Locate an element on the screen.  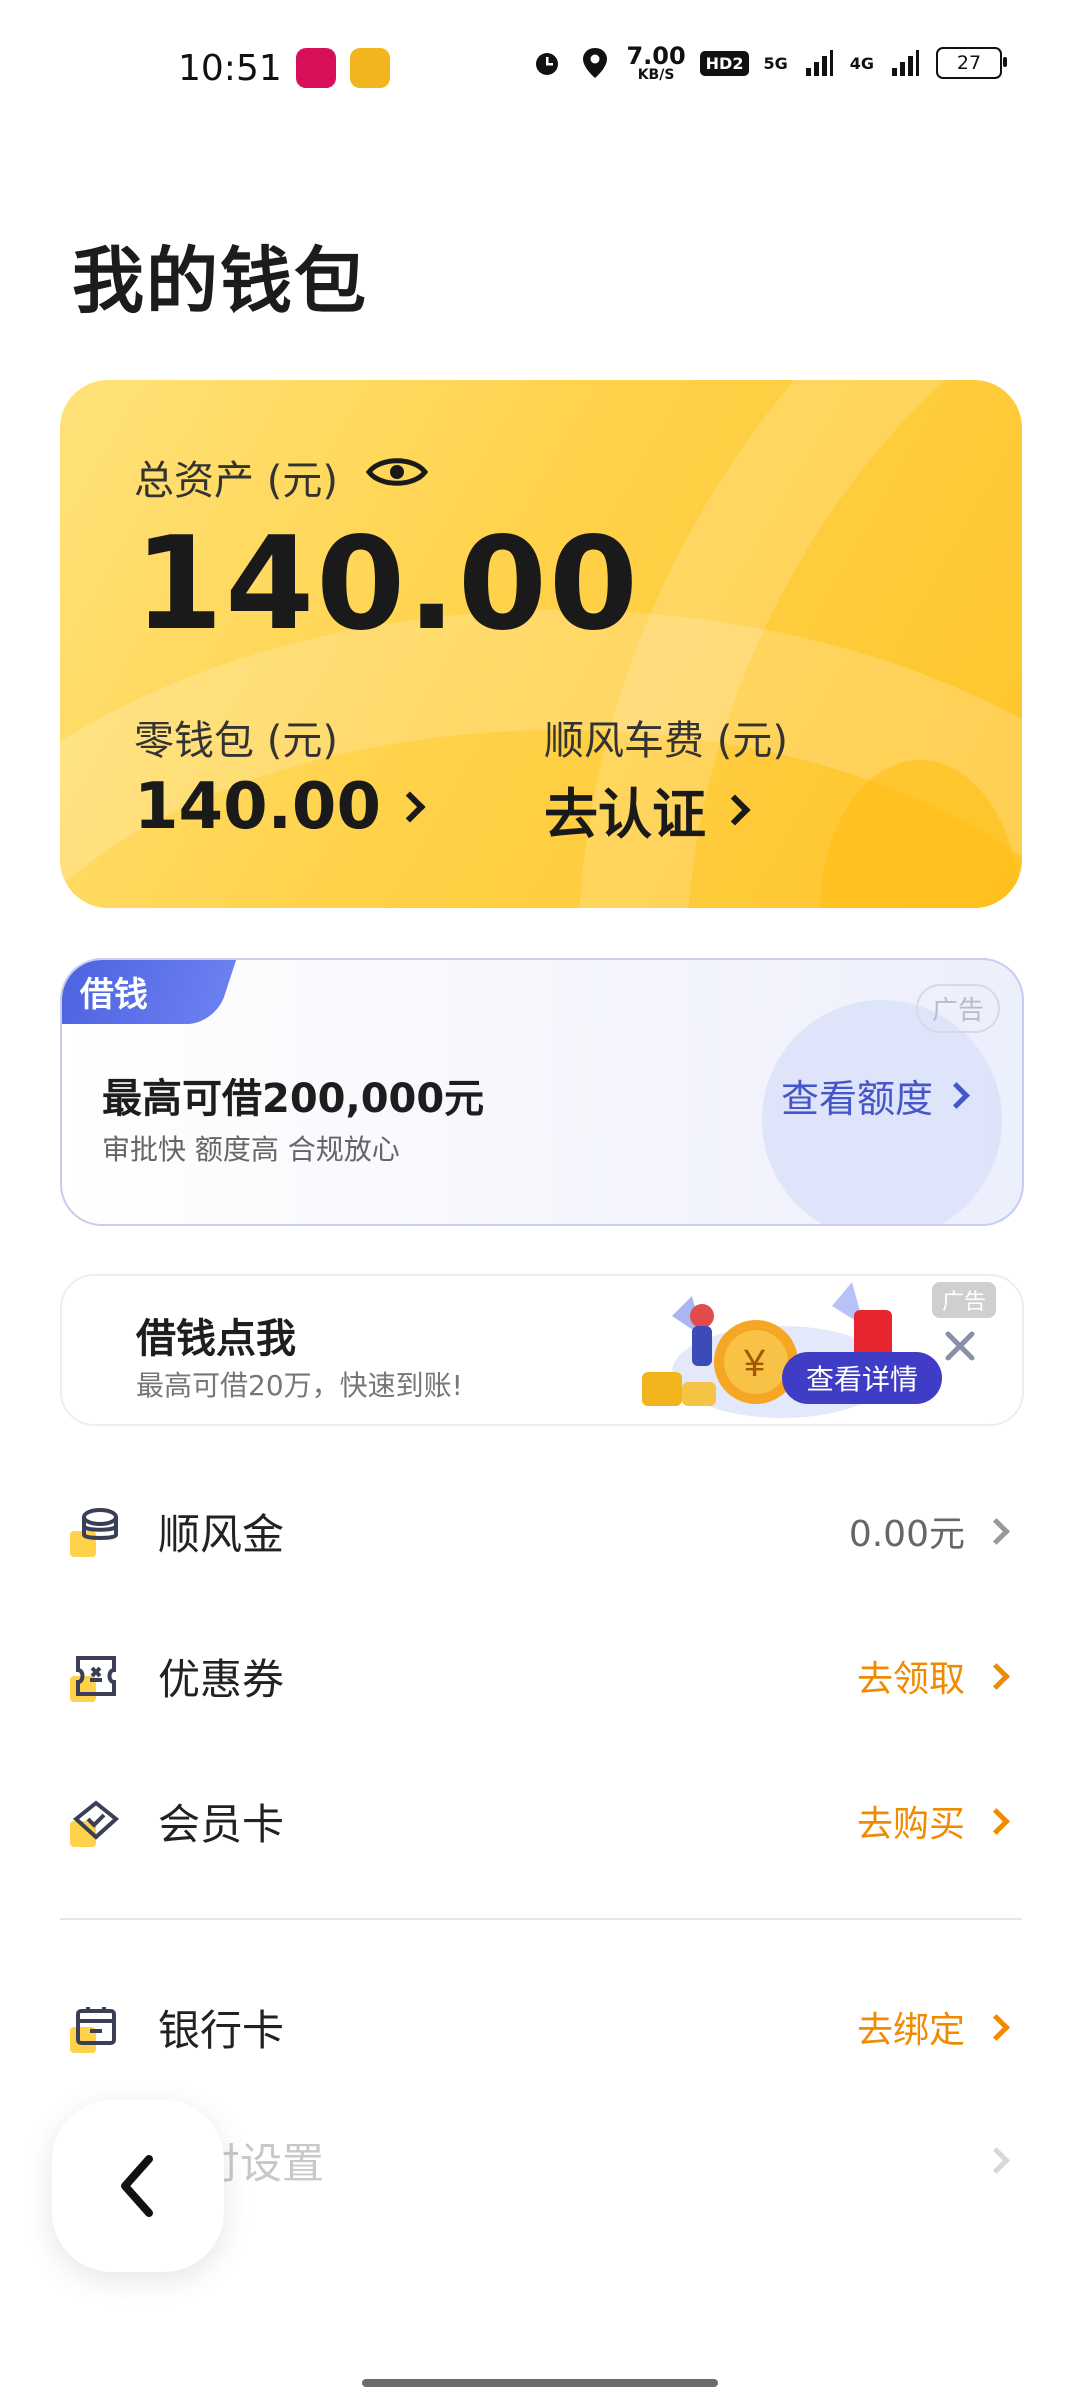
list-item-label: 付设置 is located at coordinates (261, 2163).